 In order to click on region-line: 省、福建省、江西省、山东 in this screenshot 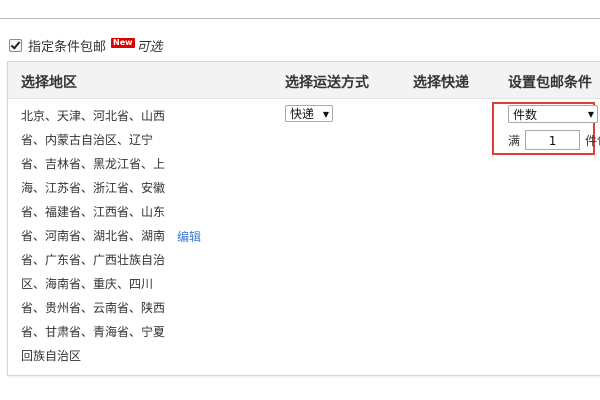, I will do `click(93, 212)`.